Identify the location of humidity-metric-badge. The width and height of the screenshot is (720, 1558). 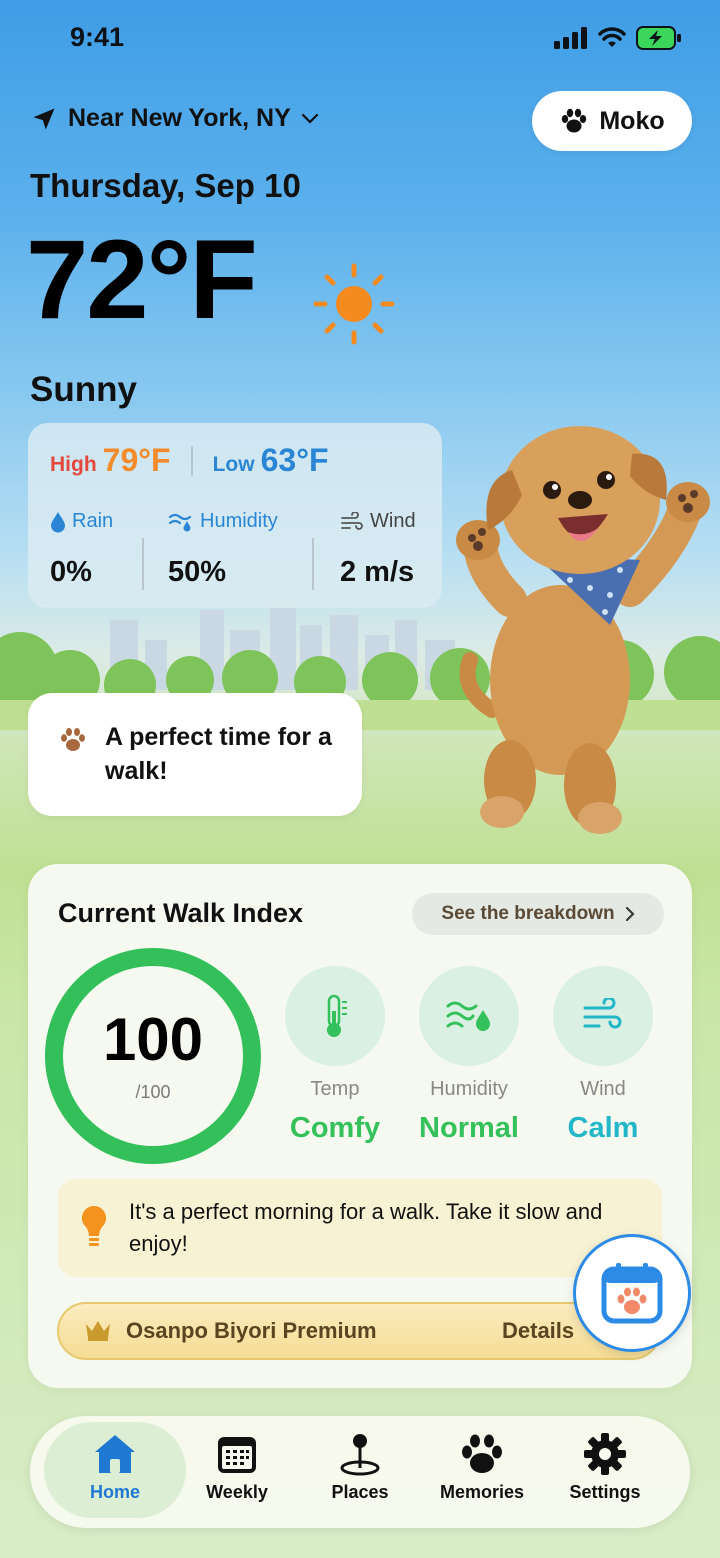
(469, 1016).